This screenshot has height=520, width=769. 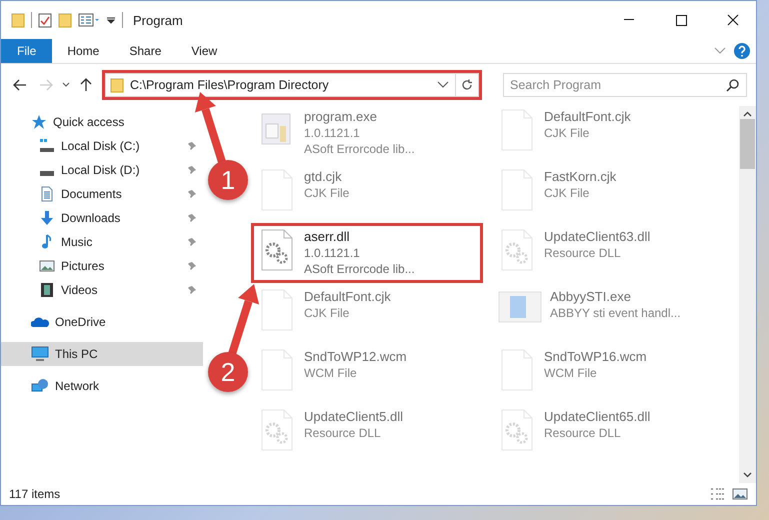 What do you see at coordinates (354, 416) in the screenshot?
I see `file-name: UpdateClient5.dll` at bounding box center [354, 416].